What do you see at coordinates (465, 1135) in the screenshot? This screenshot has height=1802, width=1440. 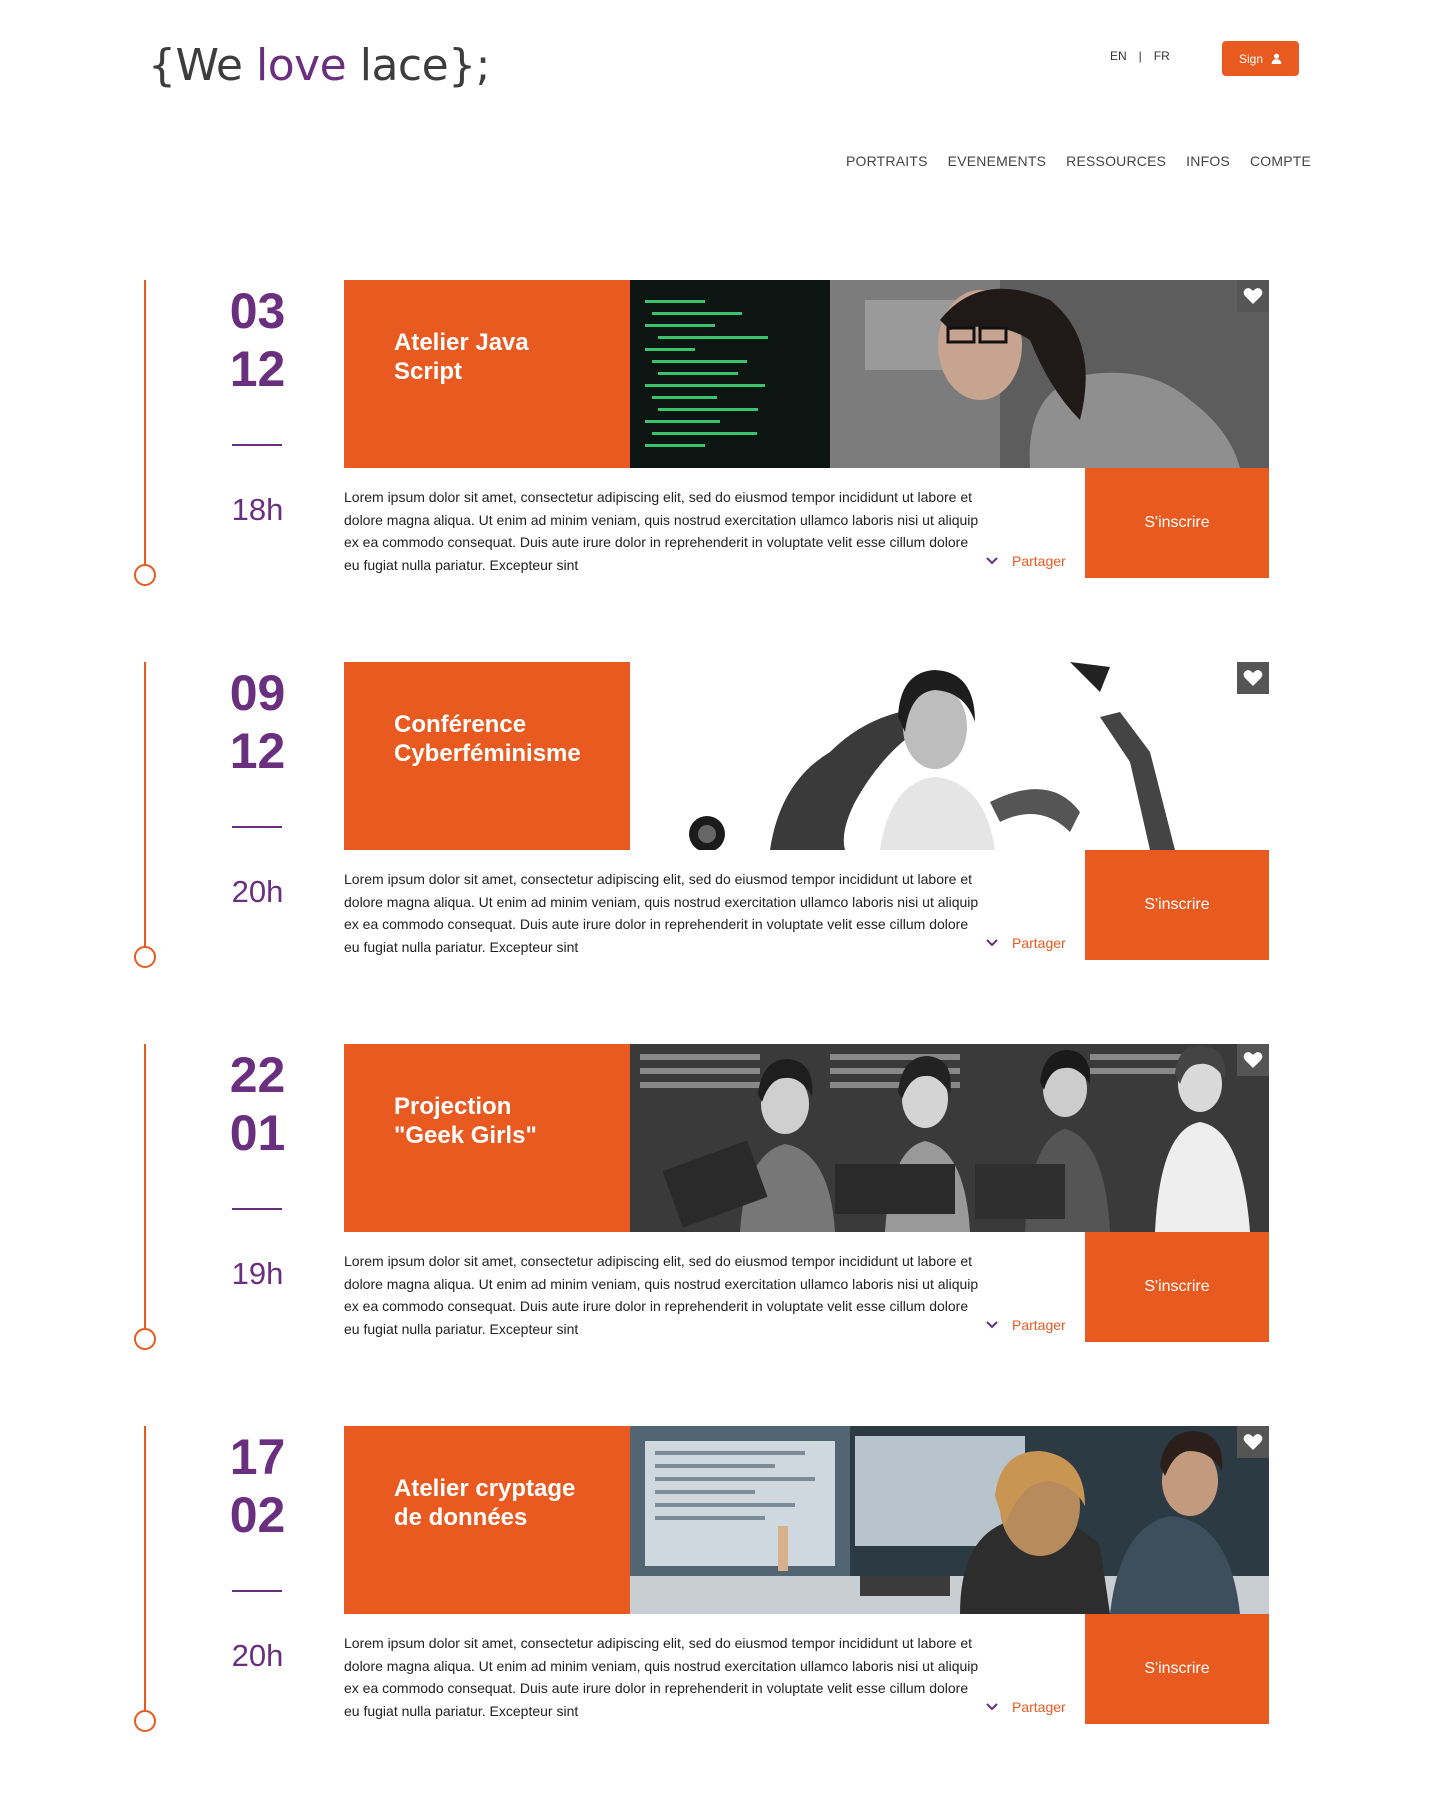 I see `event-title-line-2: "Geek Girls"` at bounding box center [465, 1135].